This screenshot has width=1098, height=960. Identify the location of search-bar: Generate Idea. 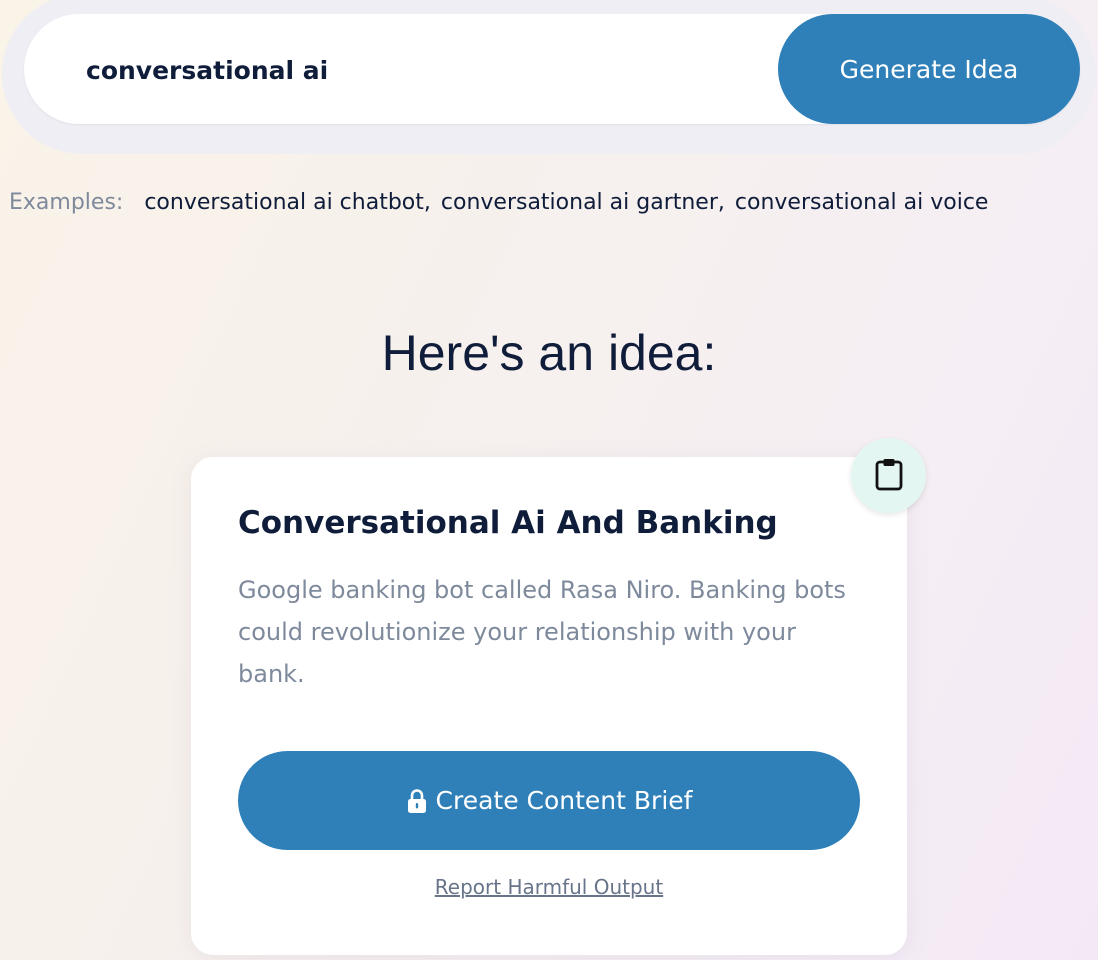
(552, 69).